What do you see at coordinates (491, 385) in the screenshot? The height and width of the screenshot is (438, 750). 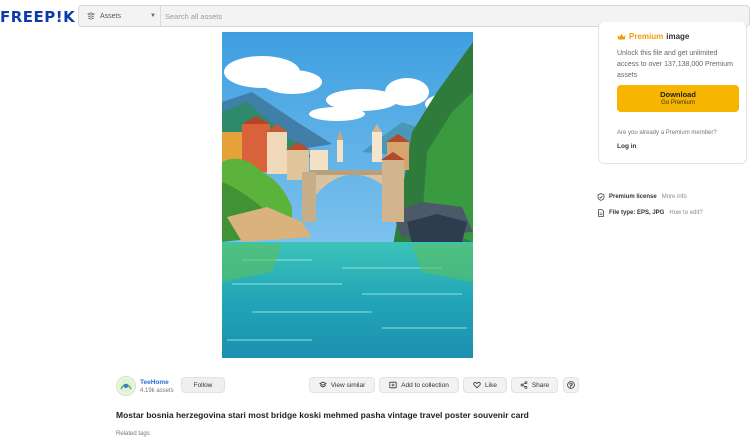 I see `like-label: Like` at bounding box center [491, 385].